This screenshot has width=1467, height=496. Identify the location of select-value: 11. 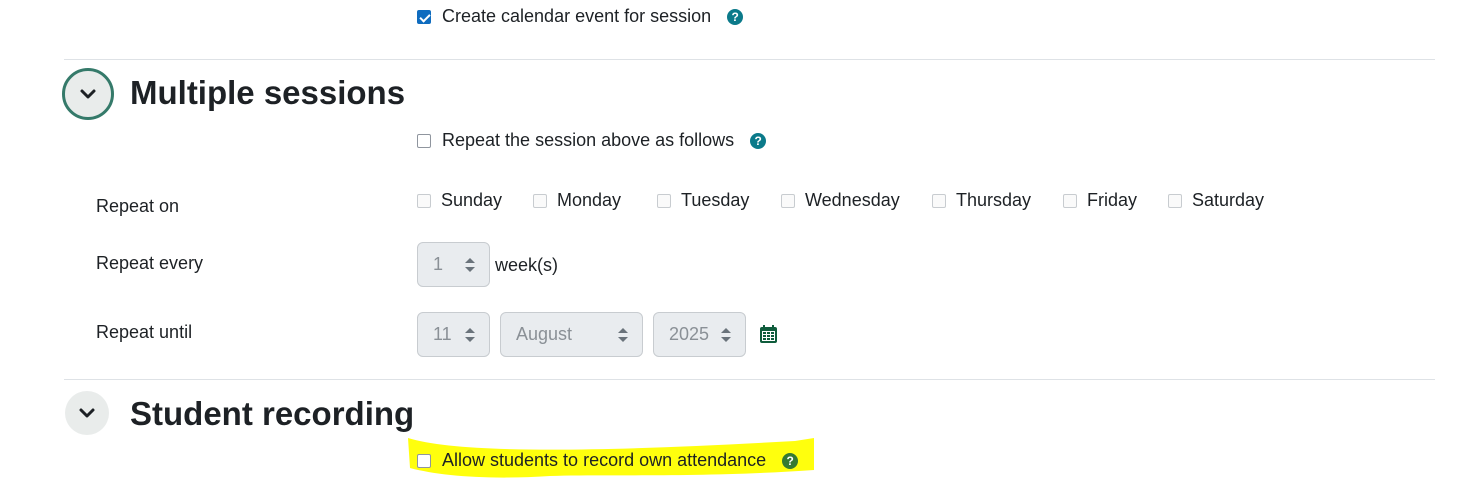
(442, 334).